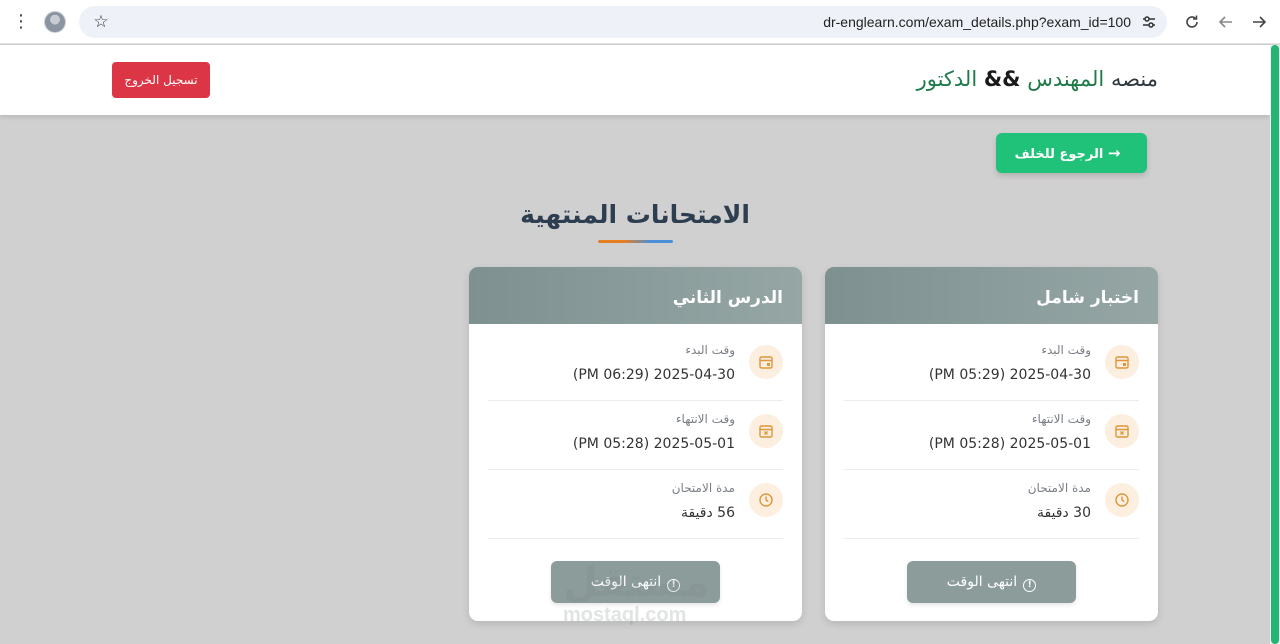  I want to click on kebab-menu-icon: ⋮, so click(21, 22).